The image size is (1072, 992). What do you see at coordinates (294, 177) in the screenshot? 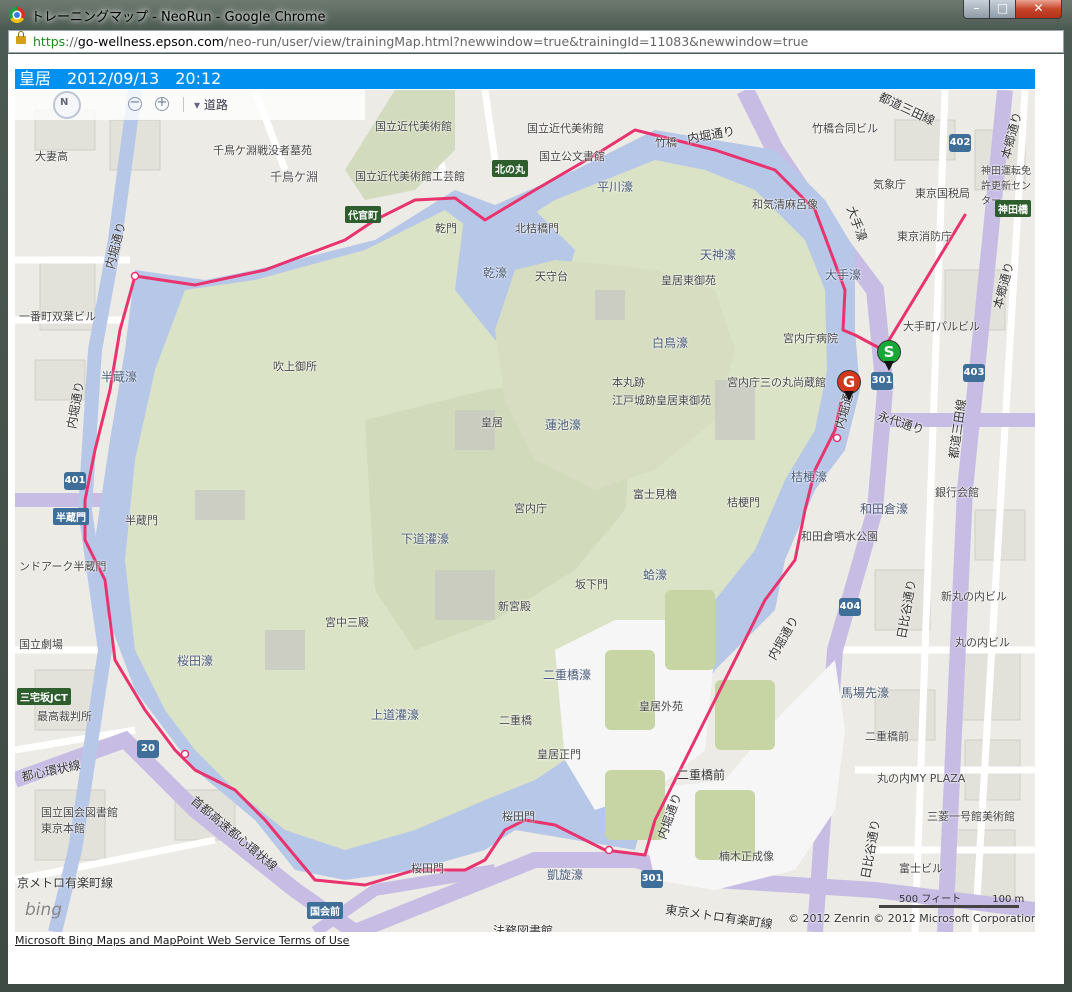
I see `map-label: 千鳥ケ淵` at bounding box center [294, 177].